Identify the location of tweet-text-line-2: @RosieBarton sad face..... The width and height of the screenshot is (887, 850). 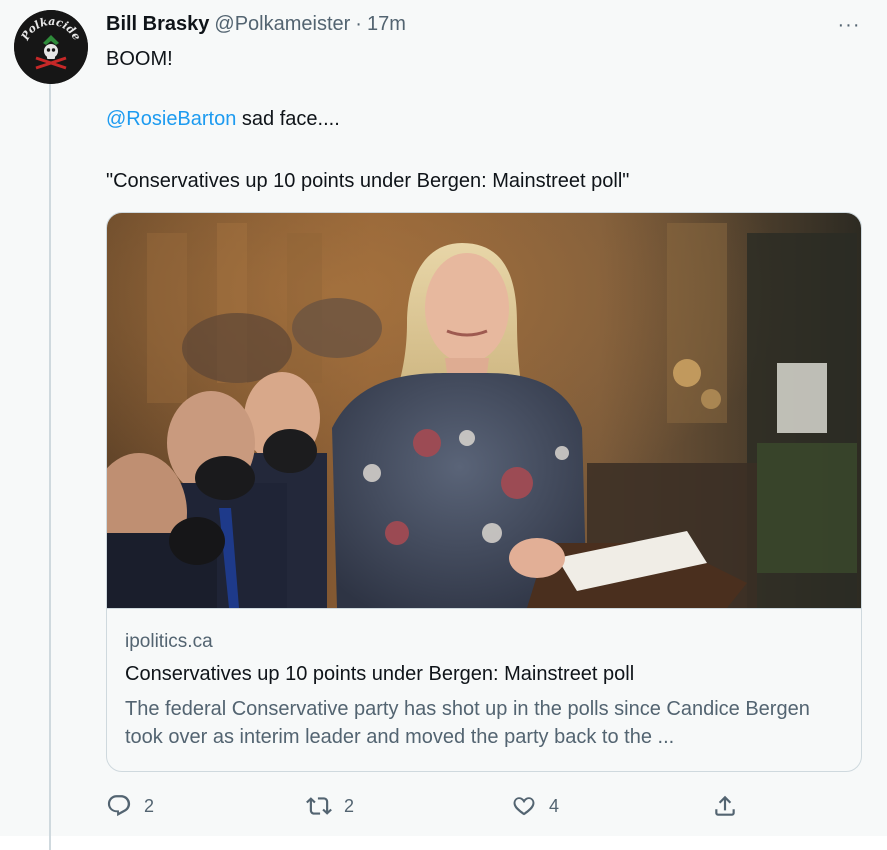
(223, 119).